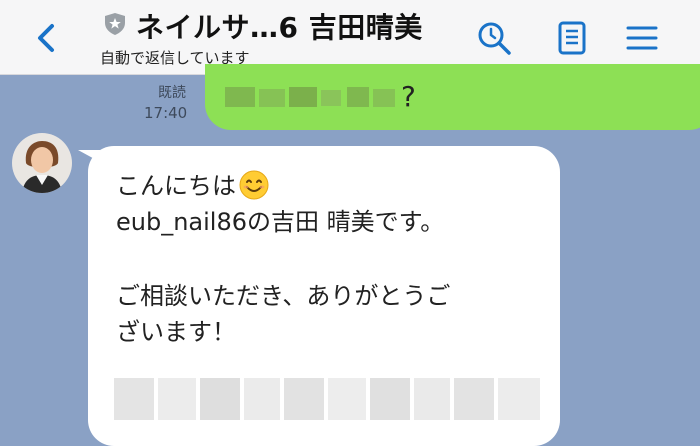 This screenshot has width=700, height=446. Describe the element at coordinates (408, 96) in the screenshot. I see `sent-message-text: ?` at that location.